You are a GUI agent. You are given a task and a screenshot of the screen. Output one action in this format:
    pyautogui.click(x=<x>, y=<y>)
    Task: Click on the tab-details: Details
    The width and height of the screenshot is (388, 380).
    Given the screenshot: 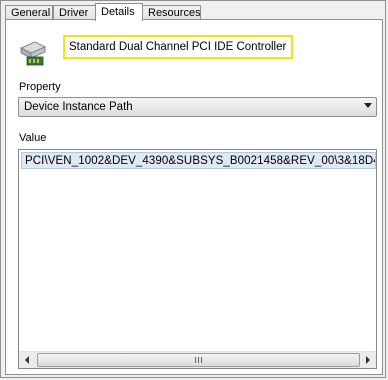 What is the action you would take?
    pyautogui.click(x=119, y=12)
    